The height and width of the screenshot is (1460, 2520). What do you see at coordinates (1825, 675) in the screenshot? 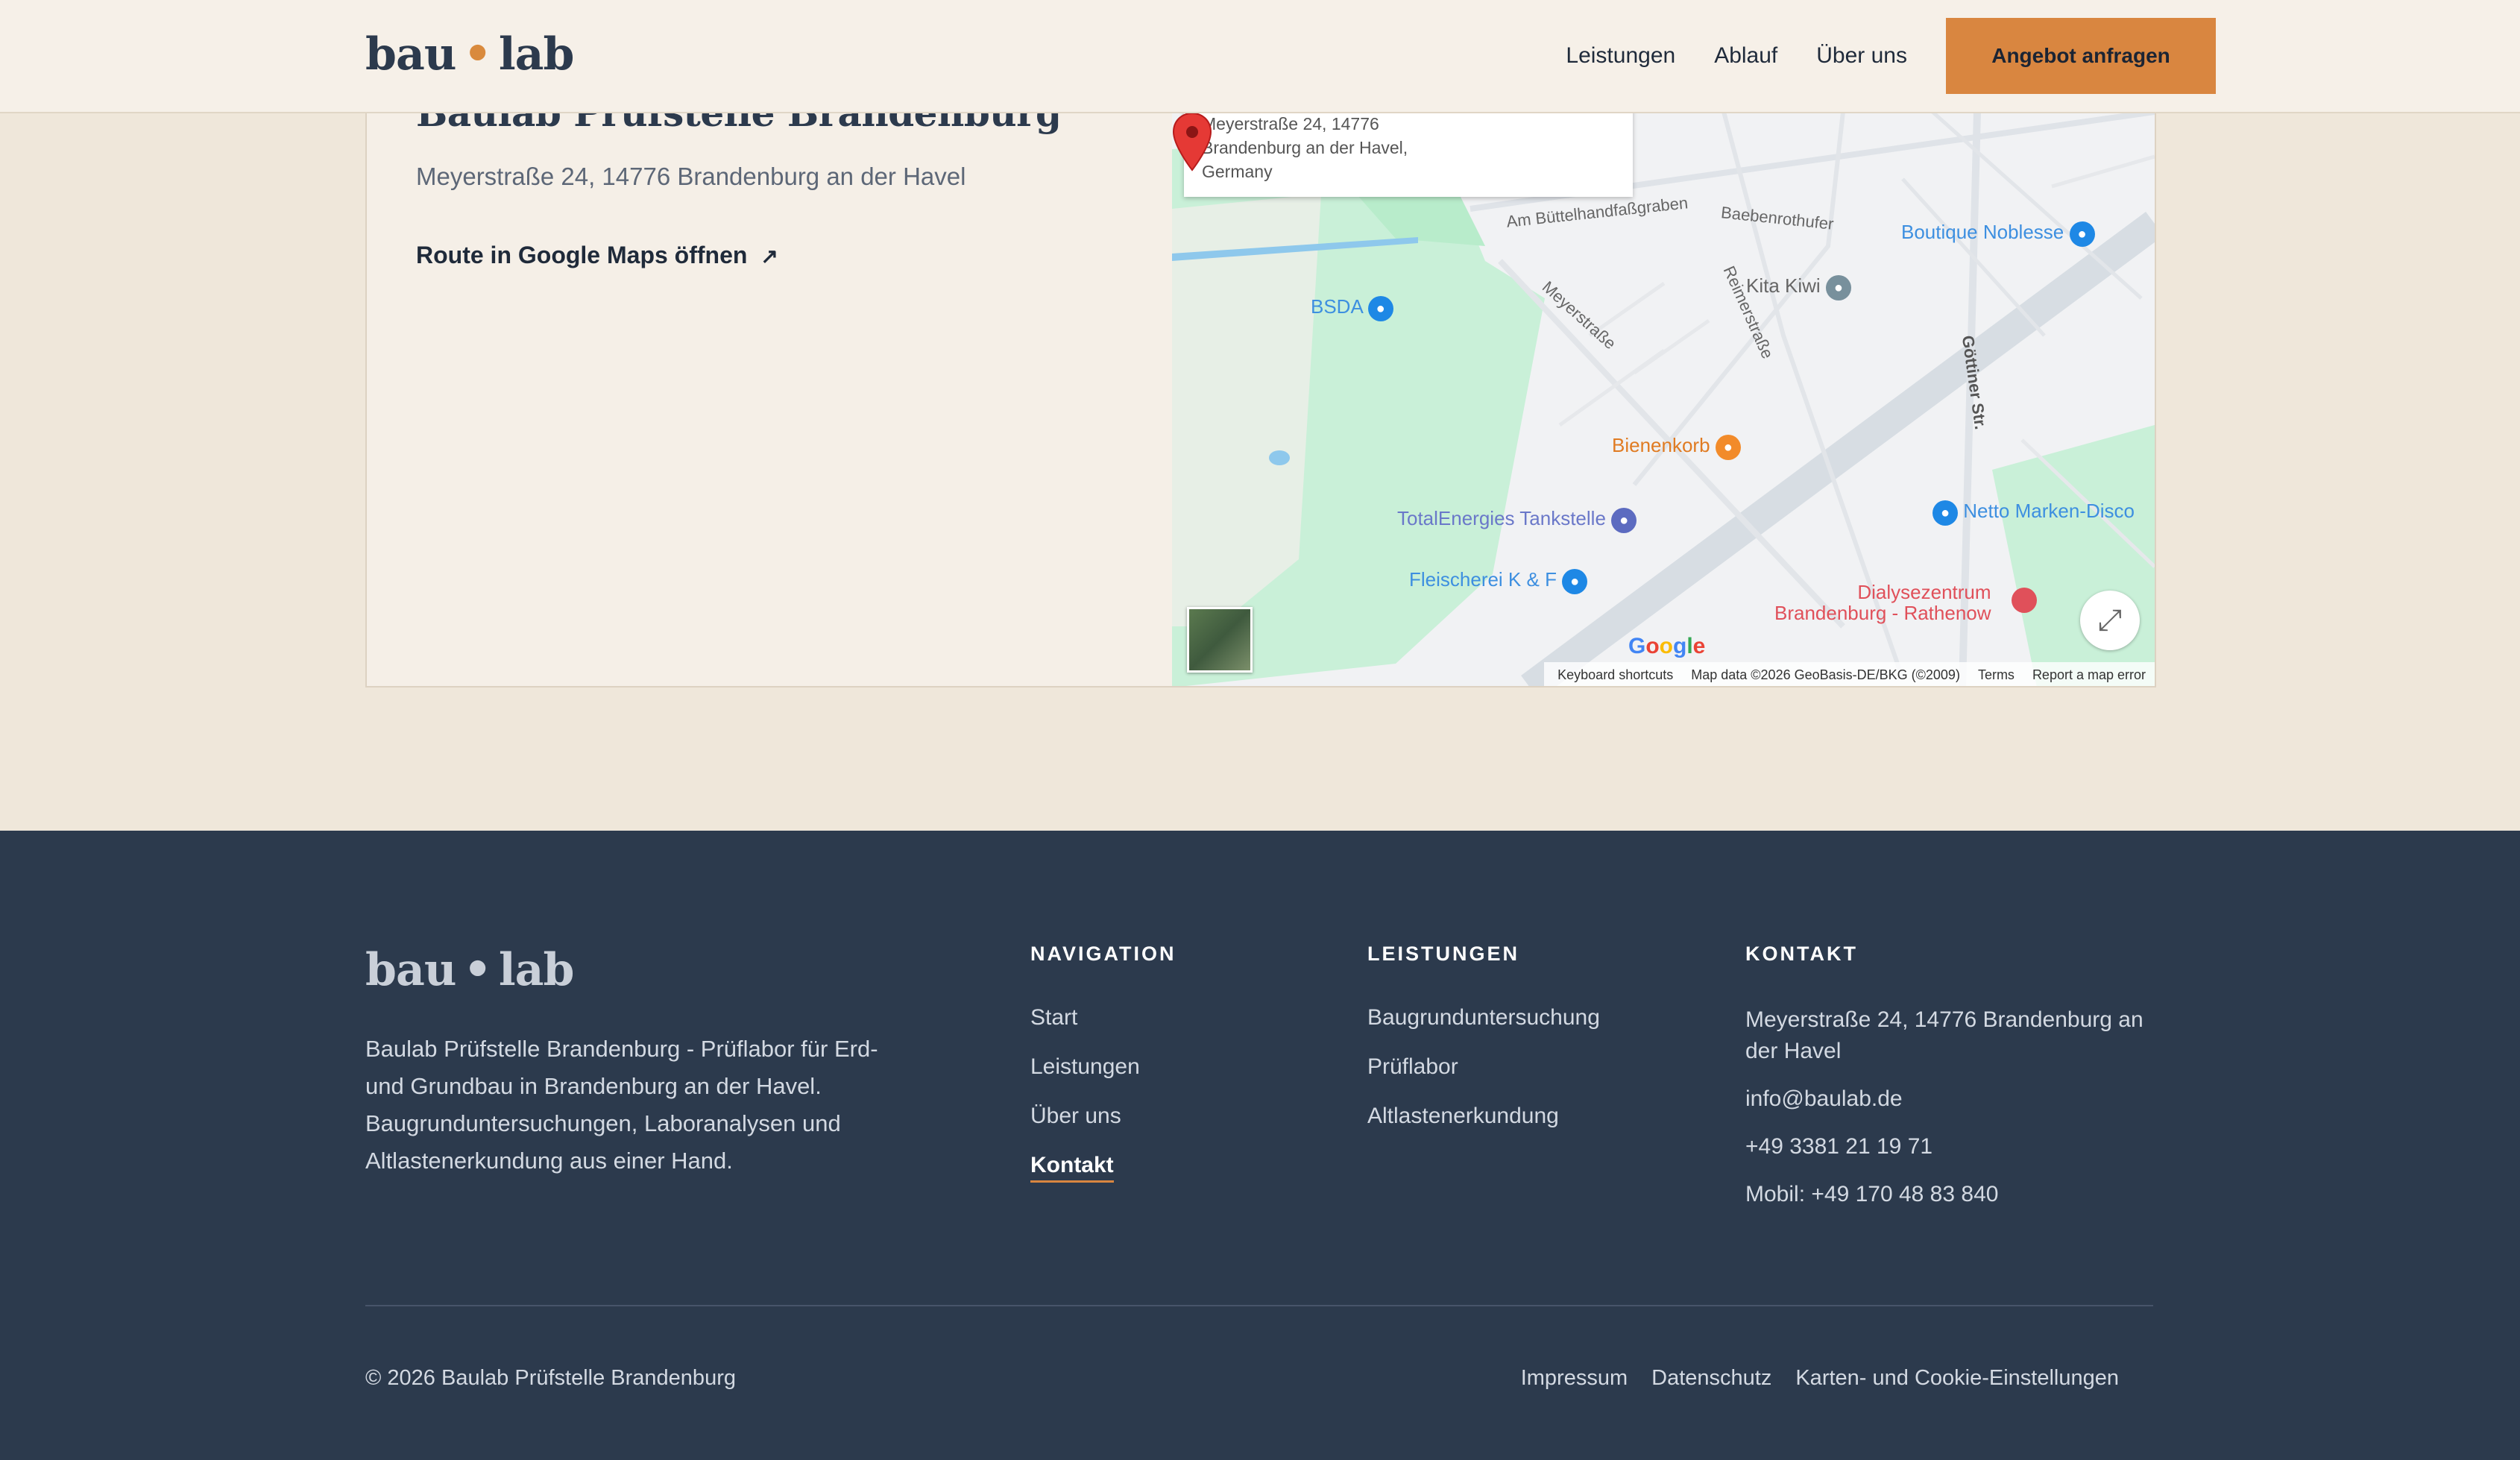
I see `map-data-attribution: Map data ©2026 GeoBasis-DE/BKG (©2009)` at bounding box center [1825, 675].